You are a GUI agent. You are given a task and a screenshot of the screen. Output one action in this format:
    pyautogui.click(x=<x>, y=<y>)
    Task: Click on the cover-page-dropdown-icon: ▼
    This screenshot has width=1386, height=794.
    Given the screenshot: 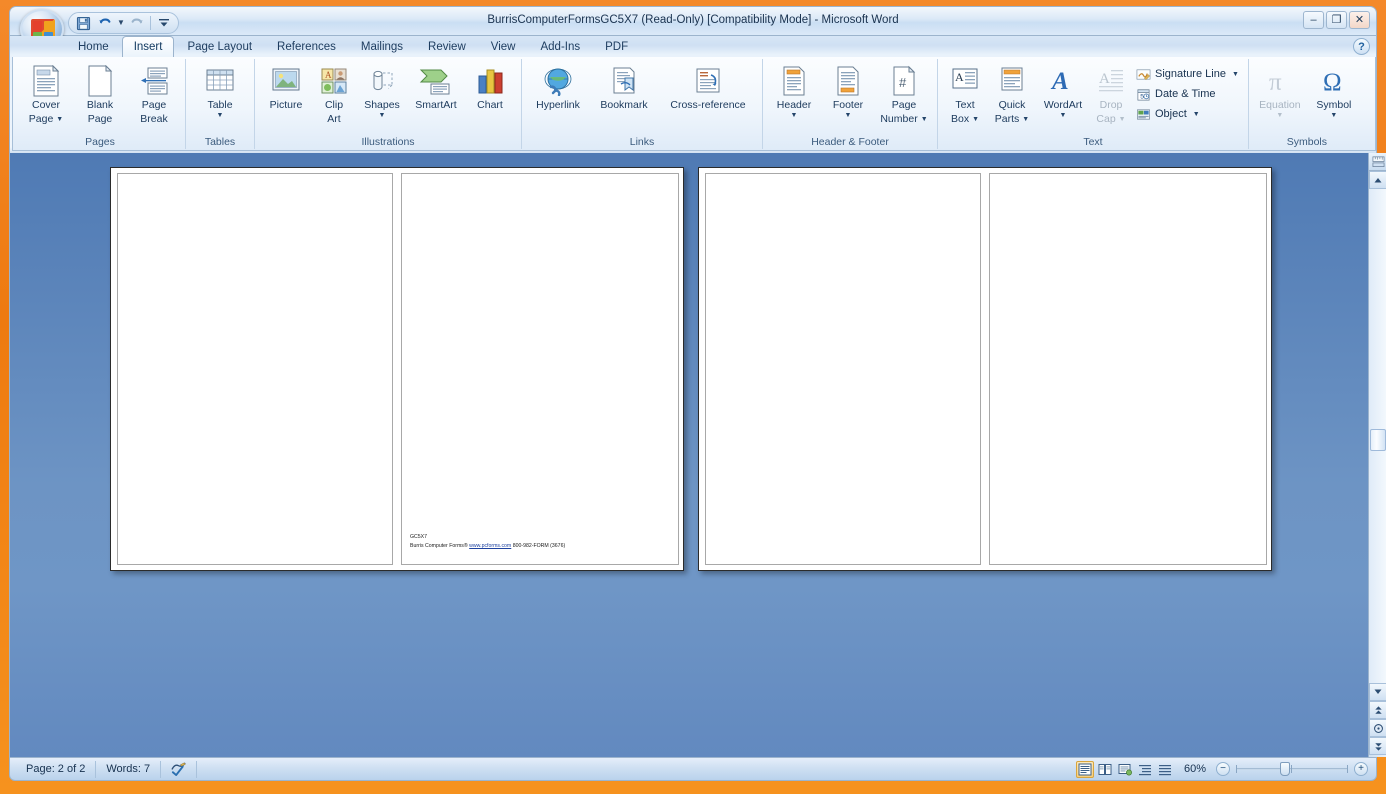 What is the action you would take?
    pyautogui.click(x=59, y=119)
    